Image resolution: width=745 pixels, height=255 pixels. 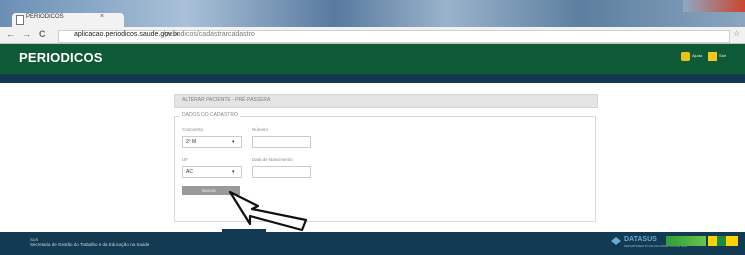 What do you see at coordinates (723, 241) in the screenshot?
I see `government-logo` at bounding box center [723, 241].